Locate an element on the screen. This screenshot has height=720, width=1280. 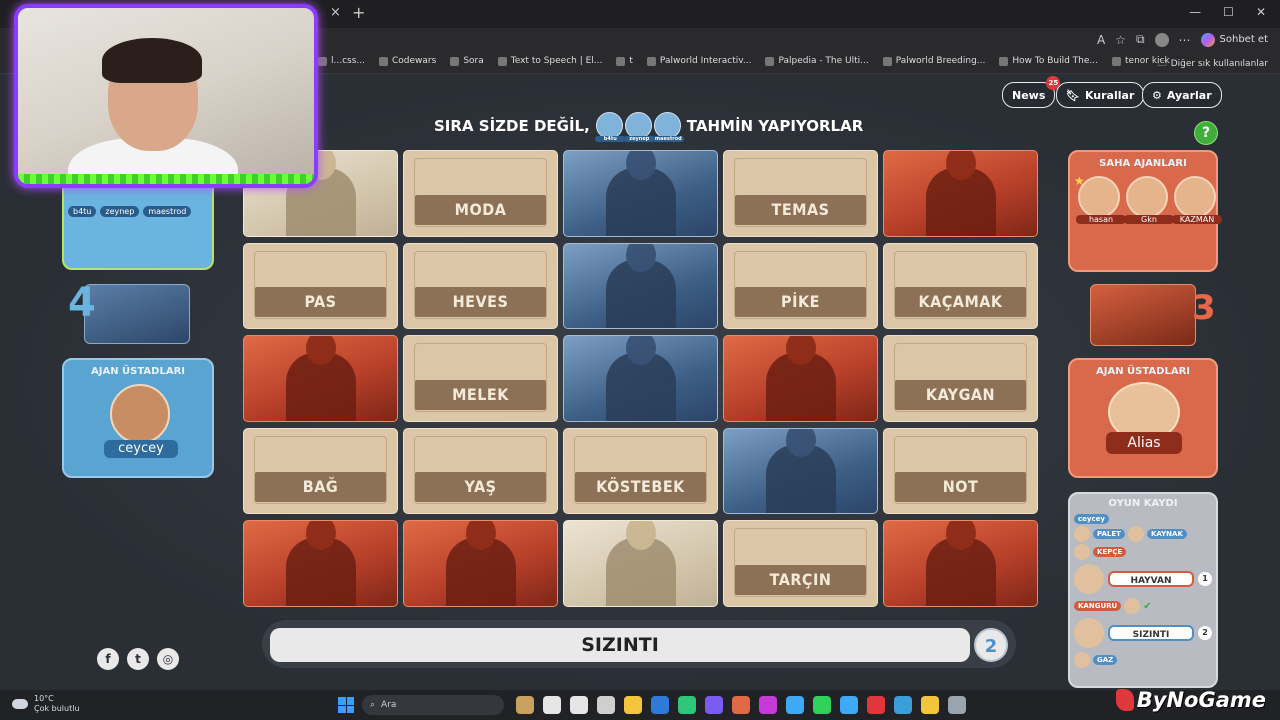
bookmark-item: t is located at coordinates (624, 61).